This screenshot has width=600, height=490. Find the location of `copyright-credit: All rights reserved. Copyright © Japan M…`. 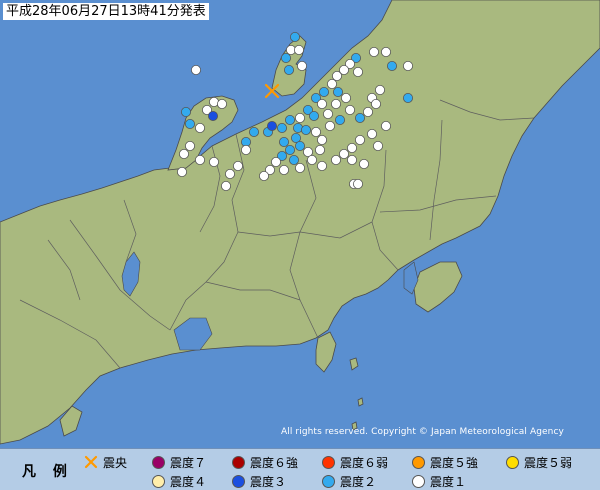

copyright-credit: All rights reserved. Copyright © Japan M… is located at coordinates (422, 432).